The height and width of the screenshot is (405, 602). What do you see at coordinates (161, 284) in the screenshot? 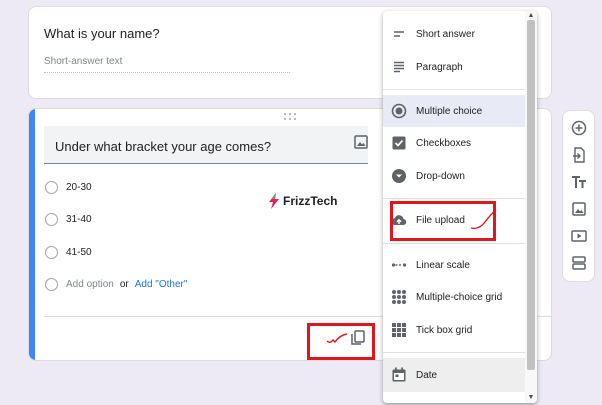
I see `add-other-link: Add "Other"` at bounding box center [161, 284].